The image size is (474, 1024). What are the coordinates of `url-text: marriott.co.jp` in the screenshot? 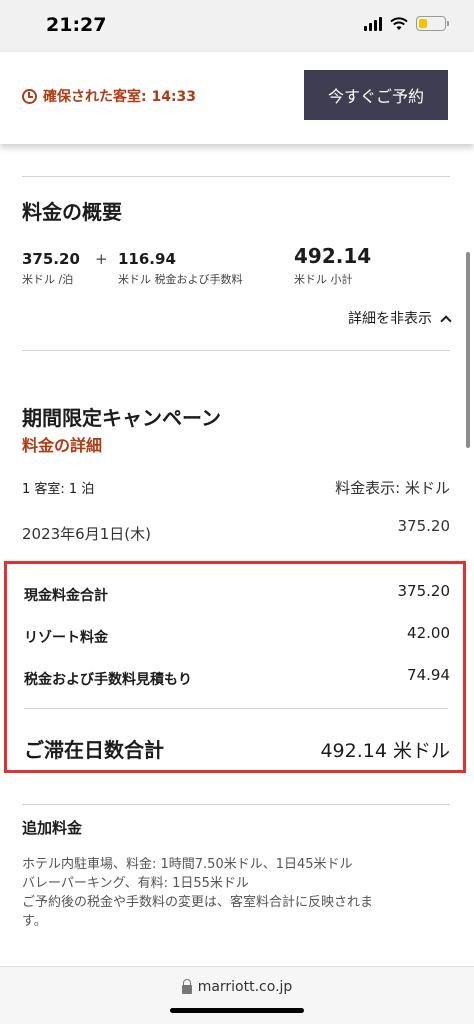 It's located at (245, 987).